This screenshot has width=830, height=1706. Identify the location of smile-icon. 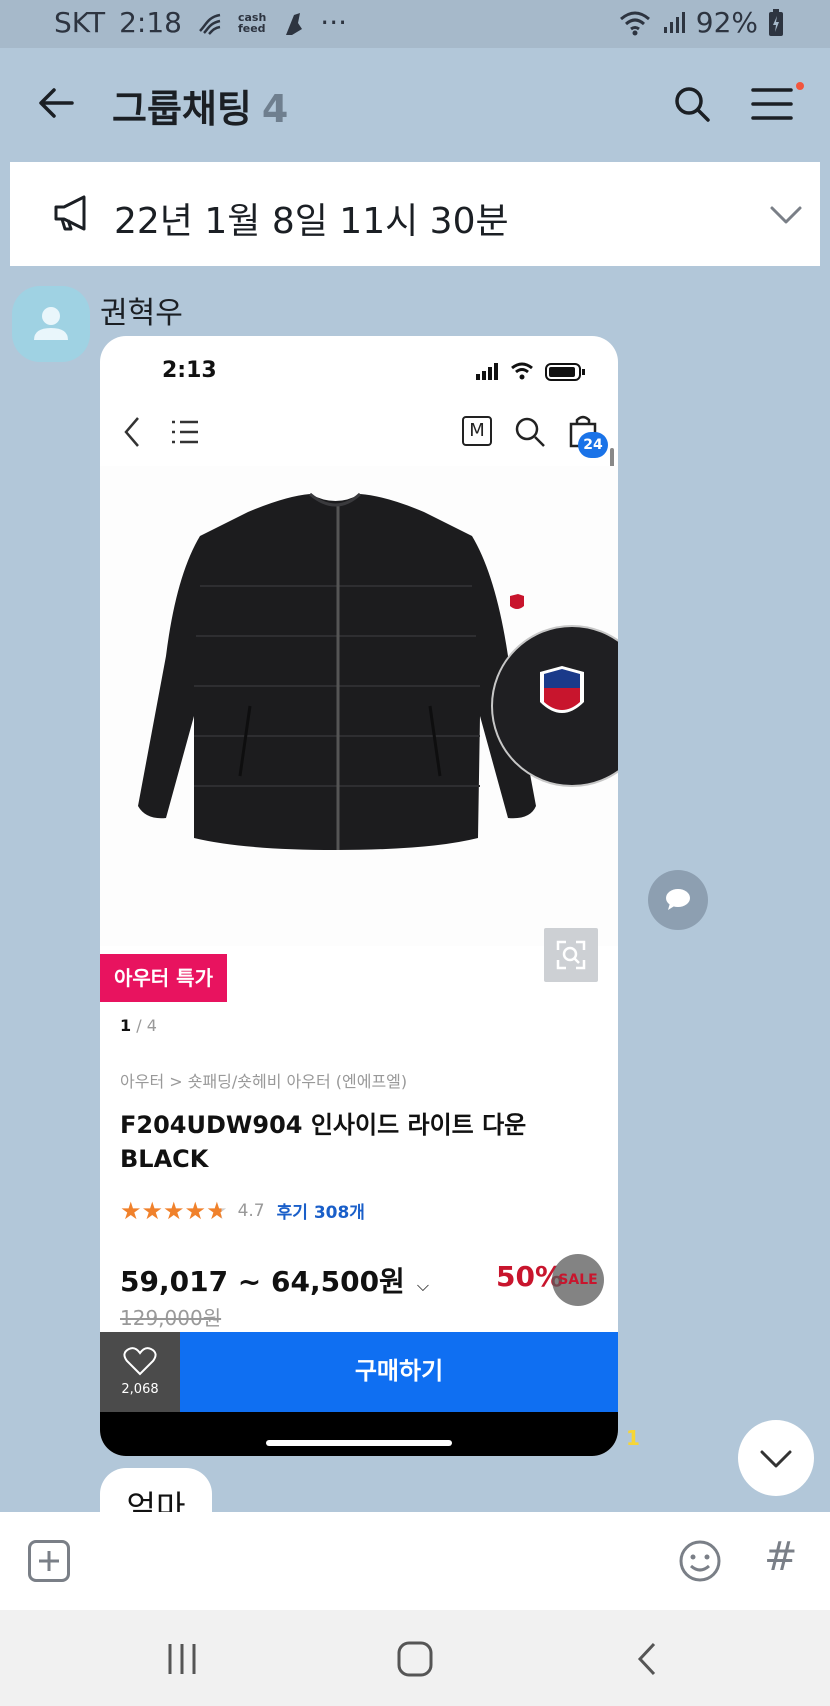
(700, 1561).